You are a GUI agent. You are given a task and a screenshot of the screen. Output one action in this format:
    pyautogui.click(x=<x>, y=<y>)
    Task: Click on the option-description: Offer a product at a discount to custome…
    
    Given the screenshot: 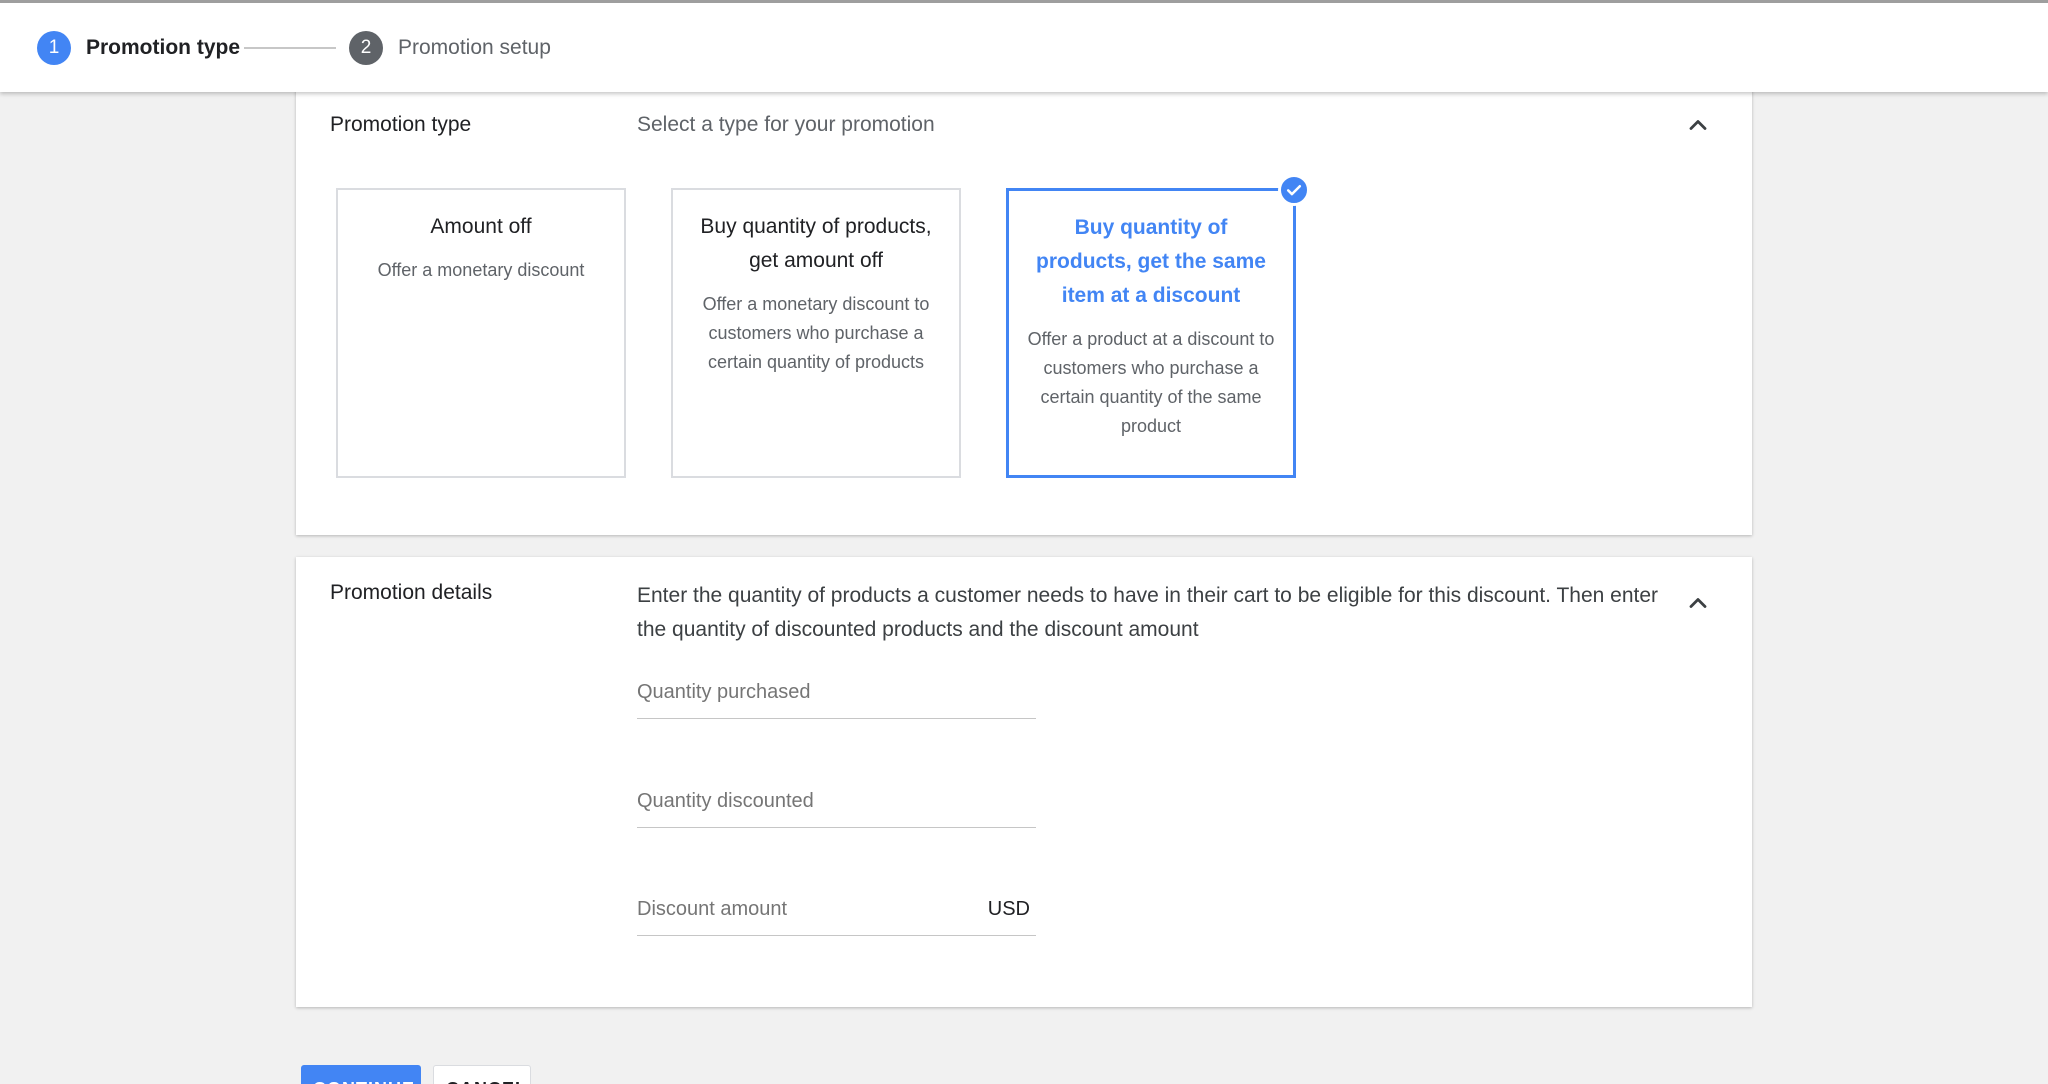 What is the action you would take?
    pyautogui.click(x=1151, y=382)
    